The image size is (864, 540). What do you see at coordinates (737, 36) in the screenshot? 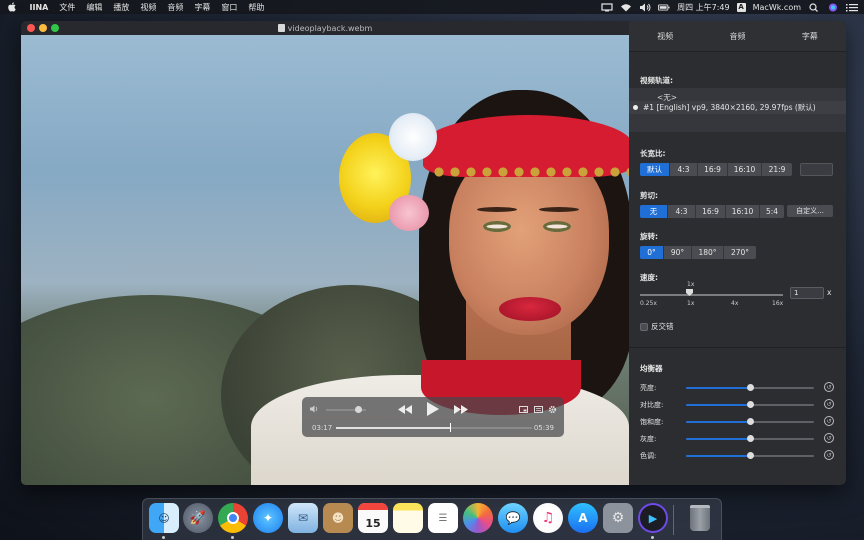
I see `tab-audio: 音频` at bounding box center [737, 36].